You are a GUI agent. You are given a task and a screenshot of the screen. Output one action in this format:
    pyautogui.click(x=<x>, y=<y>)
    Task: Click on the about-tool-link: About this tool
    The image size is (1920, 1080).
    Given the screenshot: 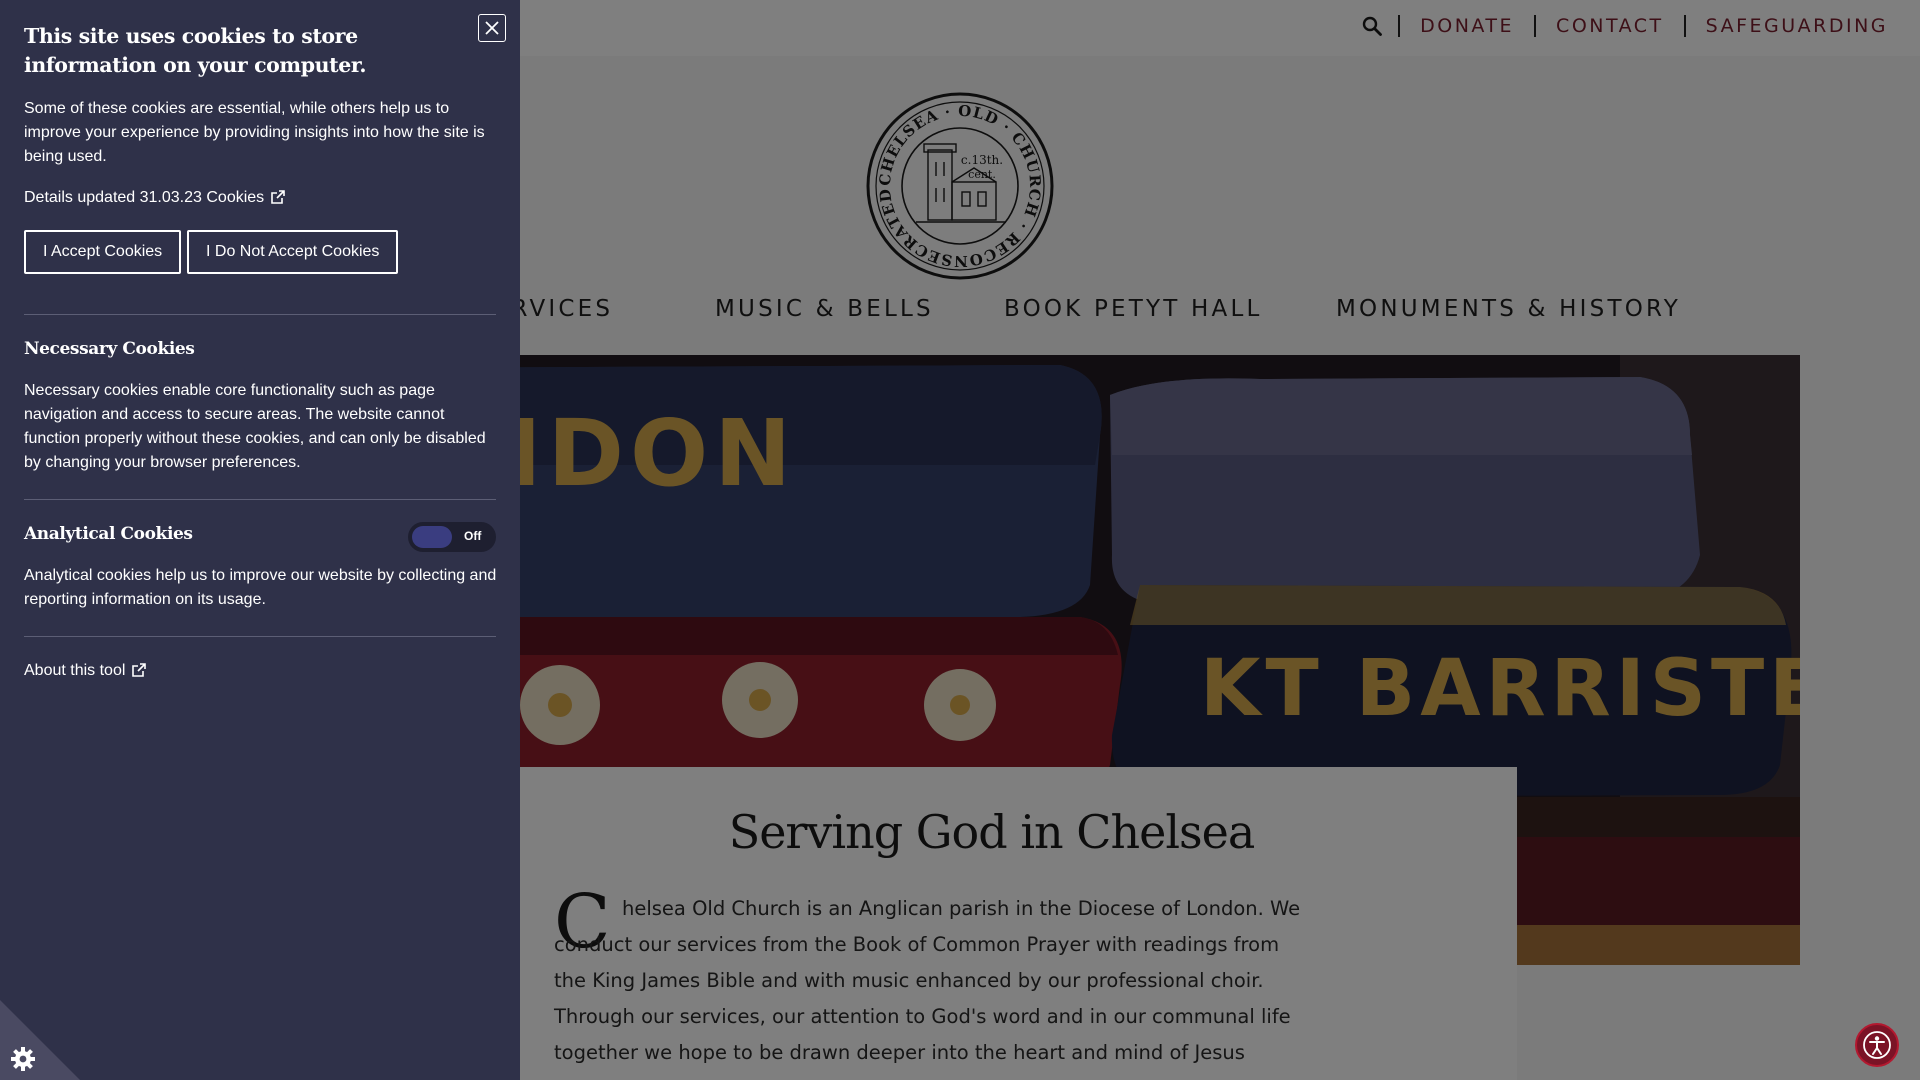 What is the action you would take?
    pyautogui.click(x=85, y=670)
    